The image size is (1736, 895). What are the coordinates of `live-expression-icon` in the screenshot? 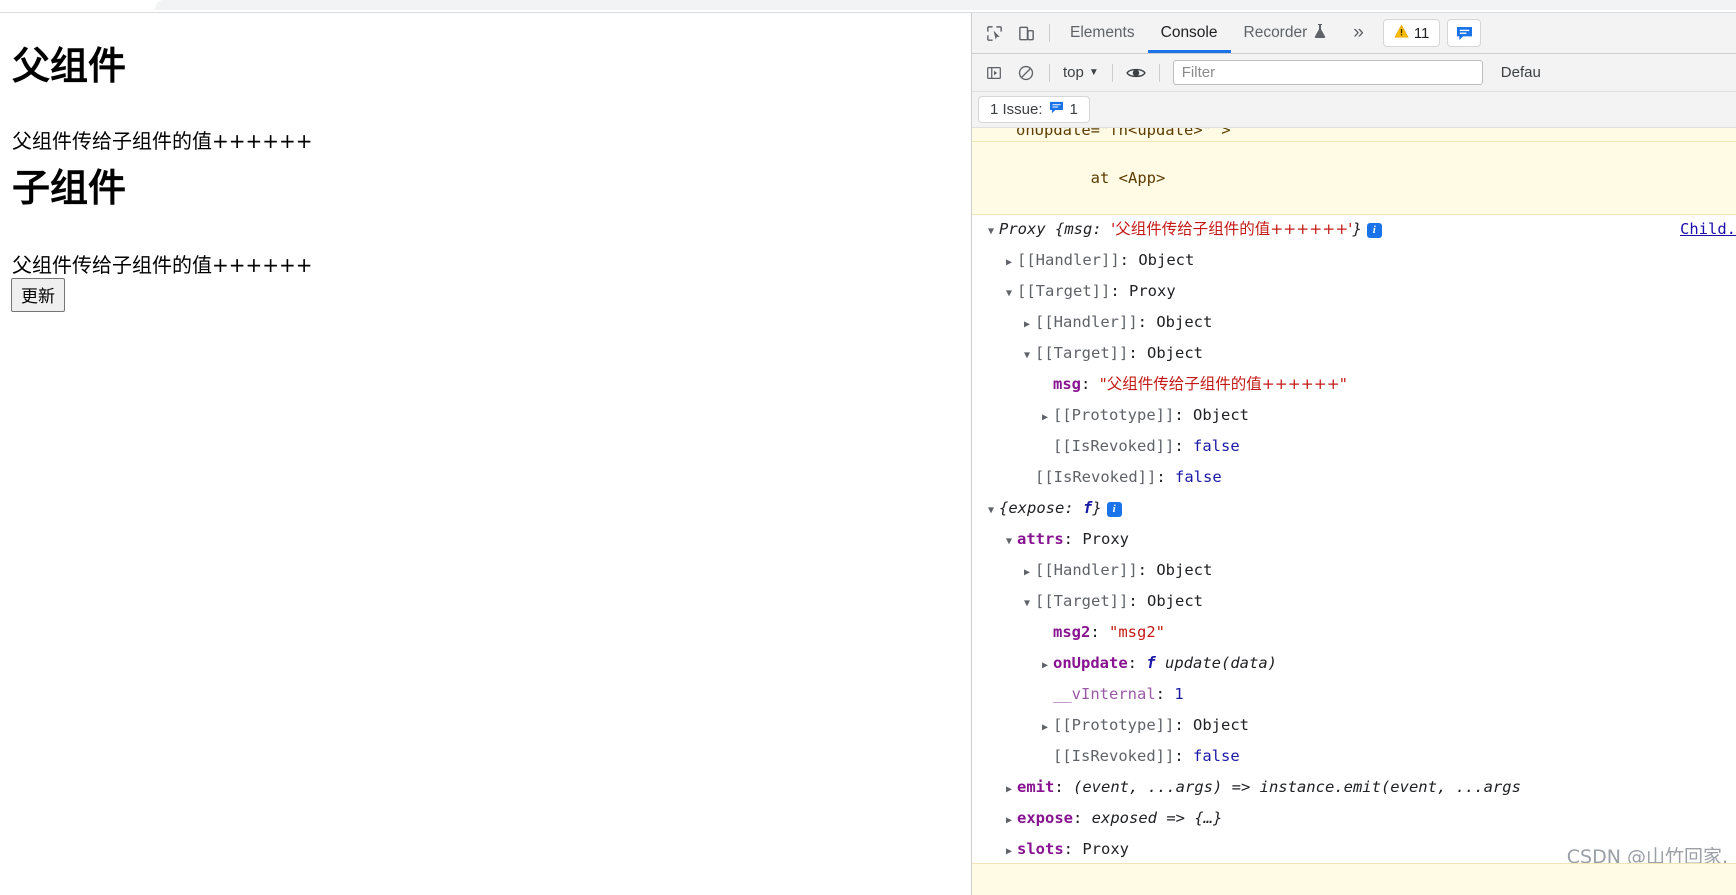 It's located at (1136, 73).